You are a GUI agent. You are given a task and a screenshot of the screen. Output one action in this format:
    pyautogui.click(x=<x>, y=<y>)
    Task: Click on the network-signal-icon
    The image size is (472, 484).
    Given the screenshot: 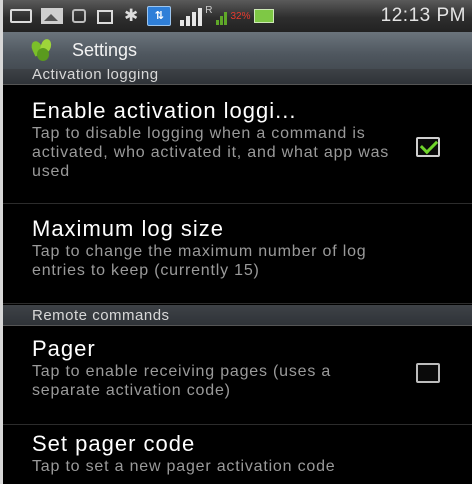 What is the action you would take?
    pyautogui.click(x=222, y=16)
    